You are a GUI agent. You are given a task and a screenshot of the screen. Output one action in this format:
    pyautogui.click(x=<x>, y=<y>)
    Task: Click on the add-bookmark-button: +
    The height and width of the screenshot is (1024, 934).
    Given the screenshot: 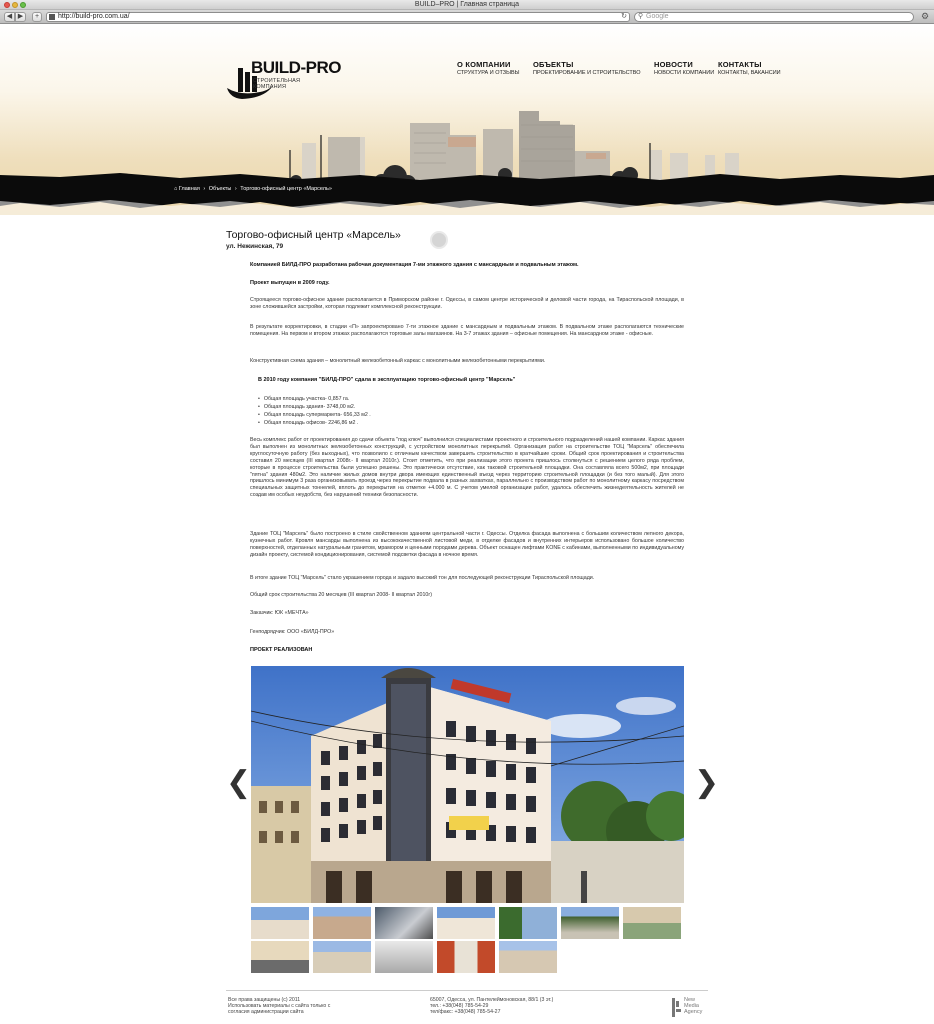 What is the action you would take?
    pyautogui.click(x=37, y=17)
    